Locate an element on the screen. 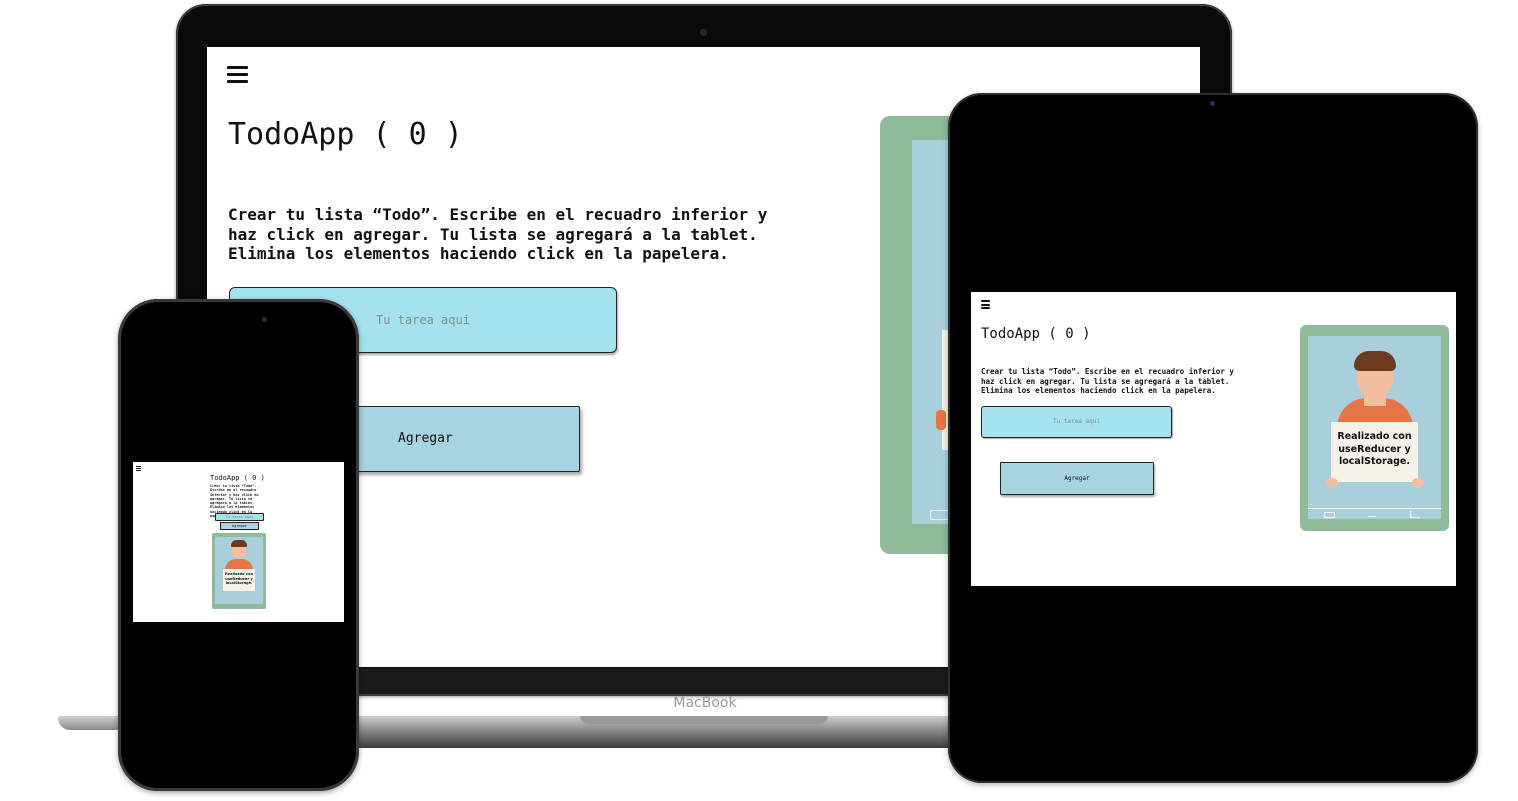 This screenshot has width=1518, height=801. person-hand-left is located at coordinates (1332, 483).